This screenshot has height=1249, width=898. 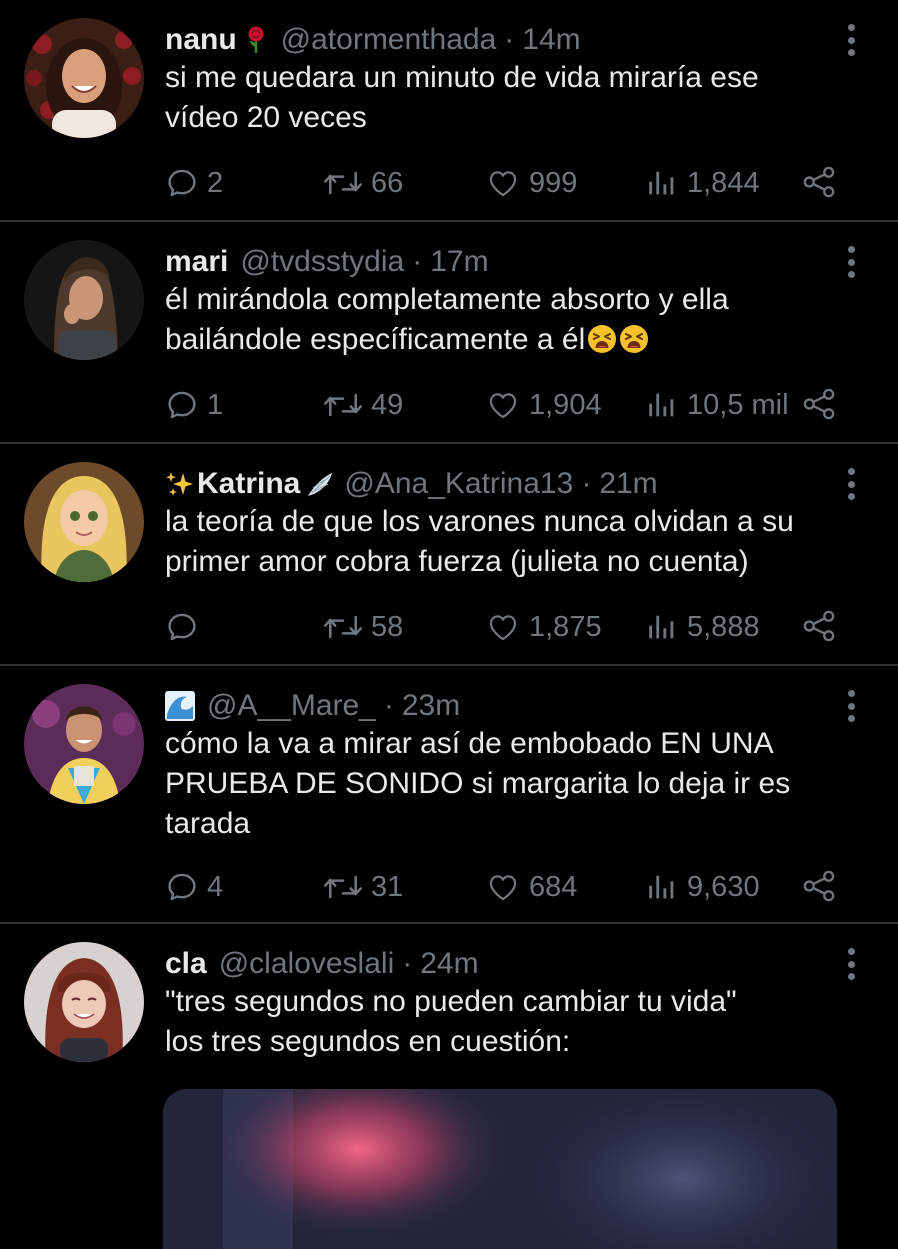 I want to click on display-name: mari, so click(x=196, y=262).